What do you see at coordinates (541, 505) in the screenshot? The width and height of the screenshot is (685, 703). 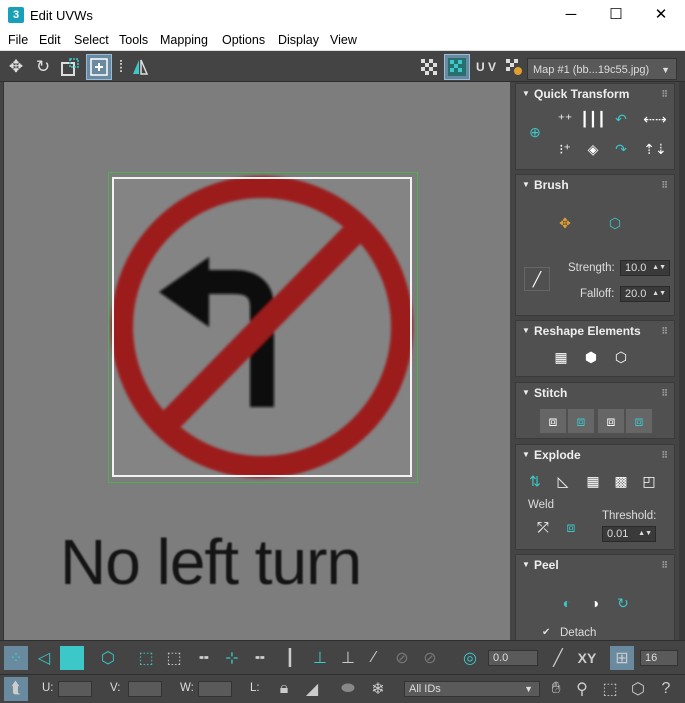 I see `weld-label: Weld` at bounding box center [541, 505].